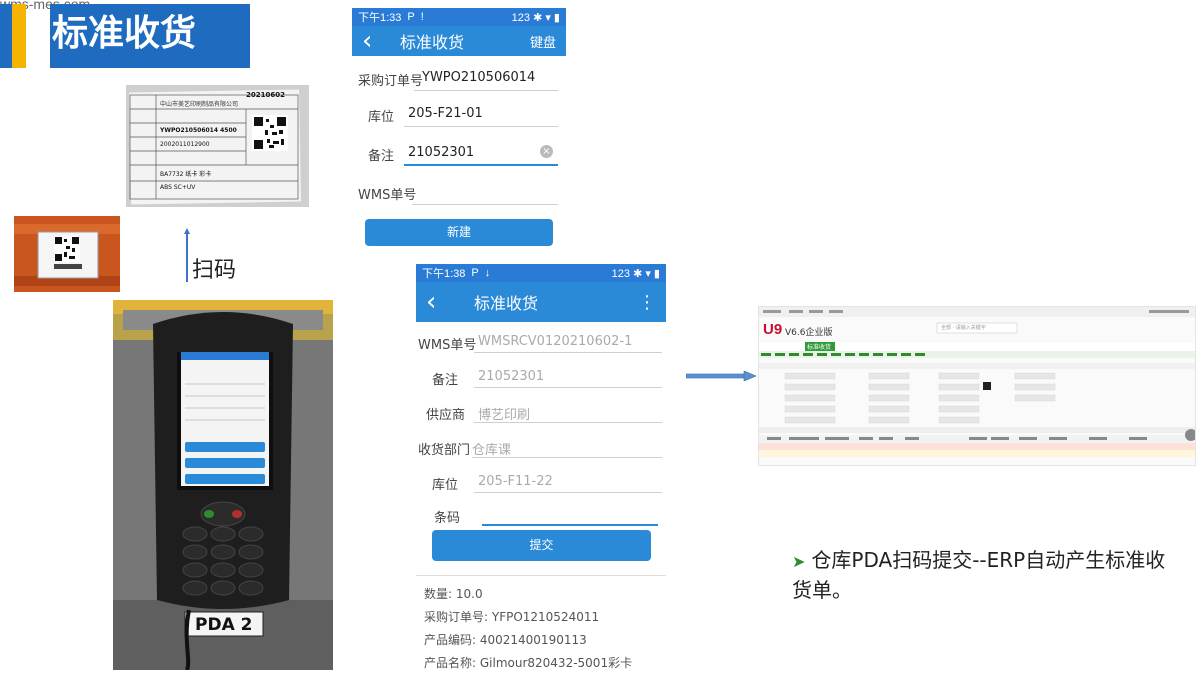 This screenshot has height=680, width=1204. Describe the element at coordinates (444, 450) in the screenshot. I see `receiving-dept-label: 收货部门` at that location.